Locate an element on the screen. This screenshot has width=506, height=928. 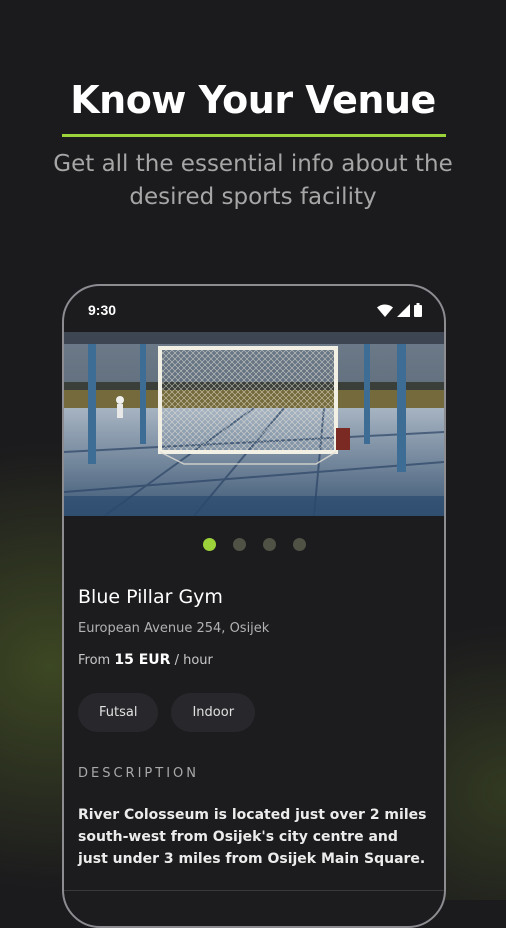
wifi-icon is located at coordinates (385, 310).